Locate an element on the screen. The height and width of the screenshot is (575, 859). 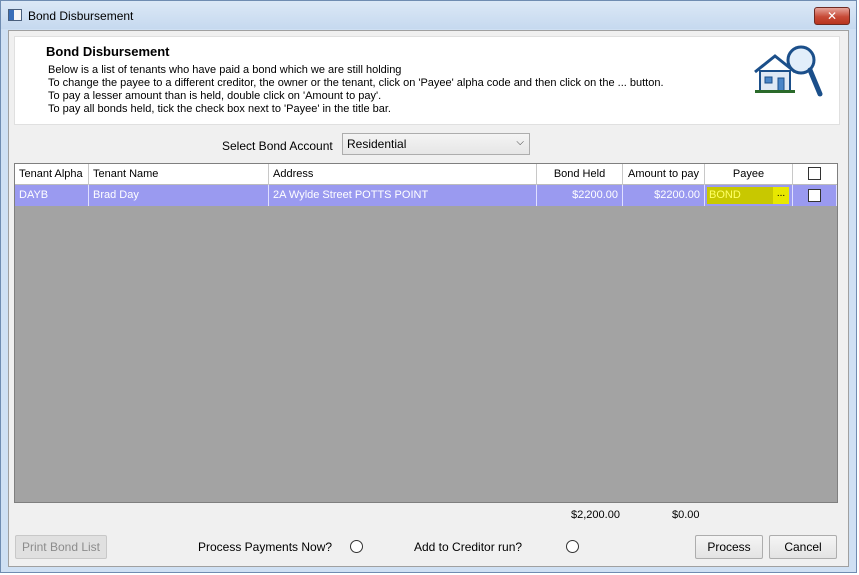
total-amount-to-pay: $0.00 is located at coordinates (686, 515).